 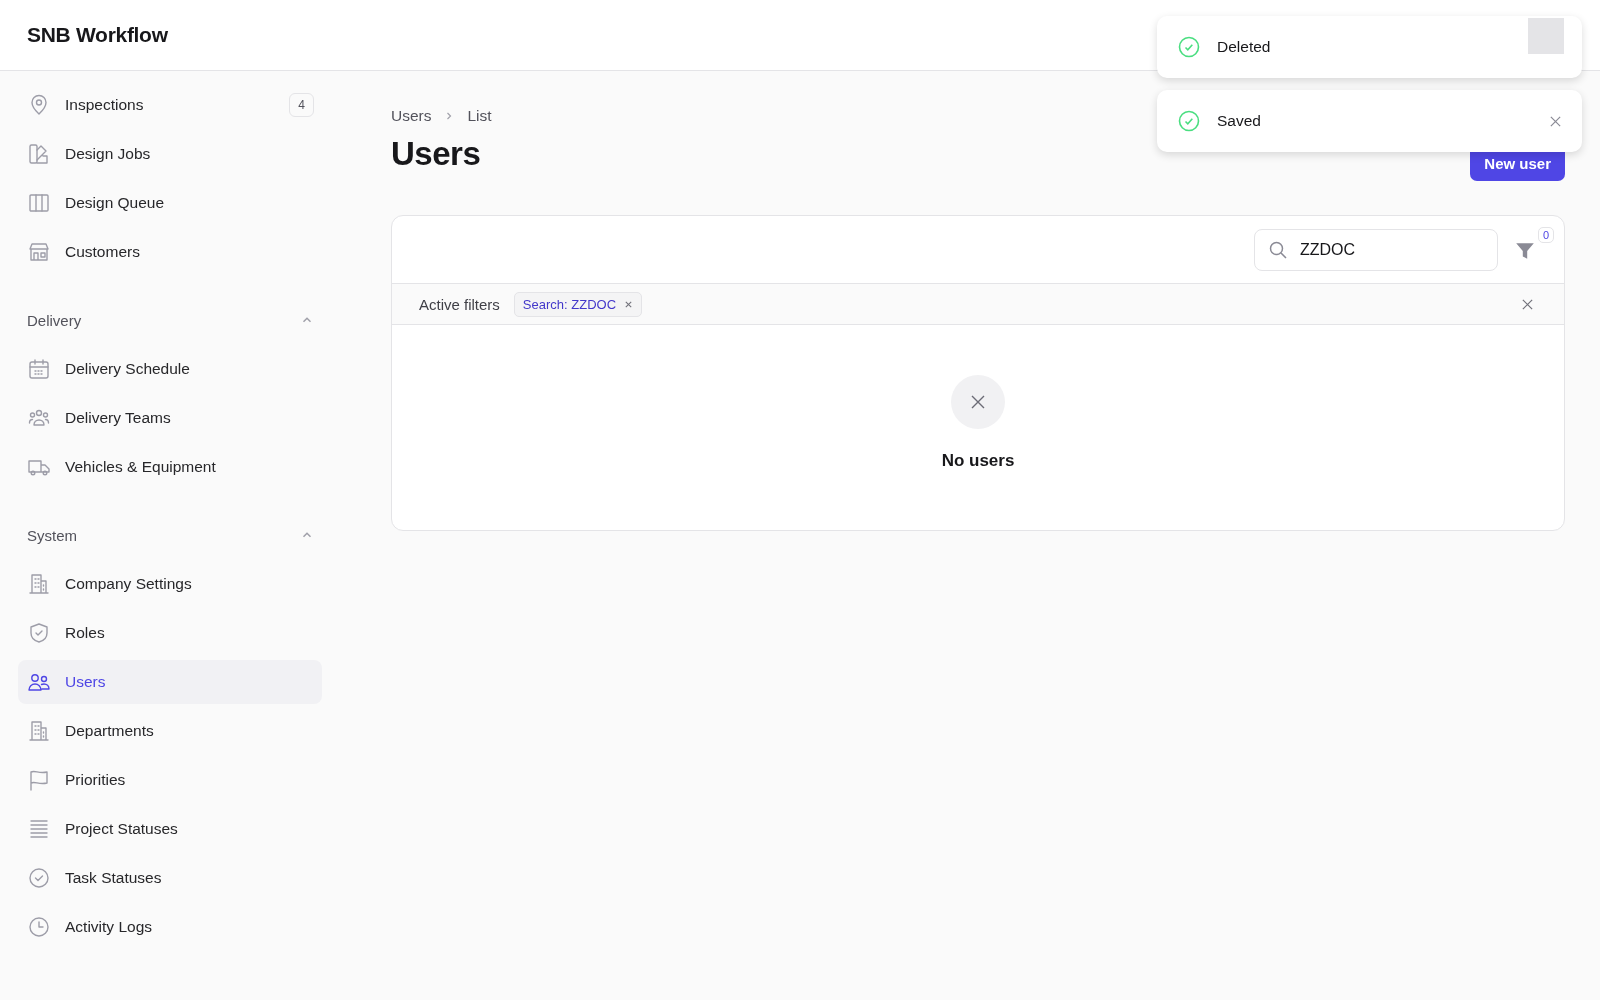 What do you see at coordinates (97, 35) in the screenshot?
I see `app-title: SNB Workflow` at bounding box center [97, 35].